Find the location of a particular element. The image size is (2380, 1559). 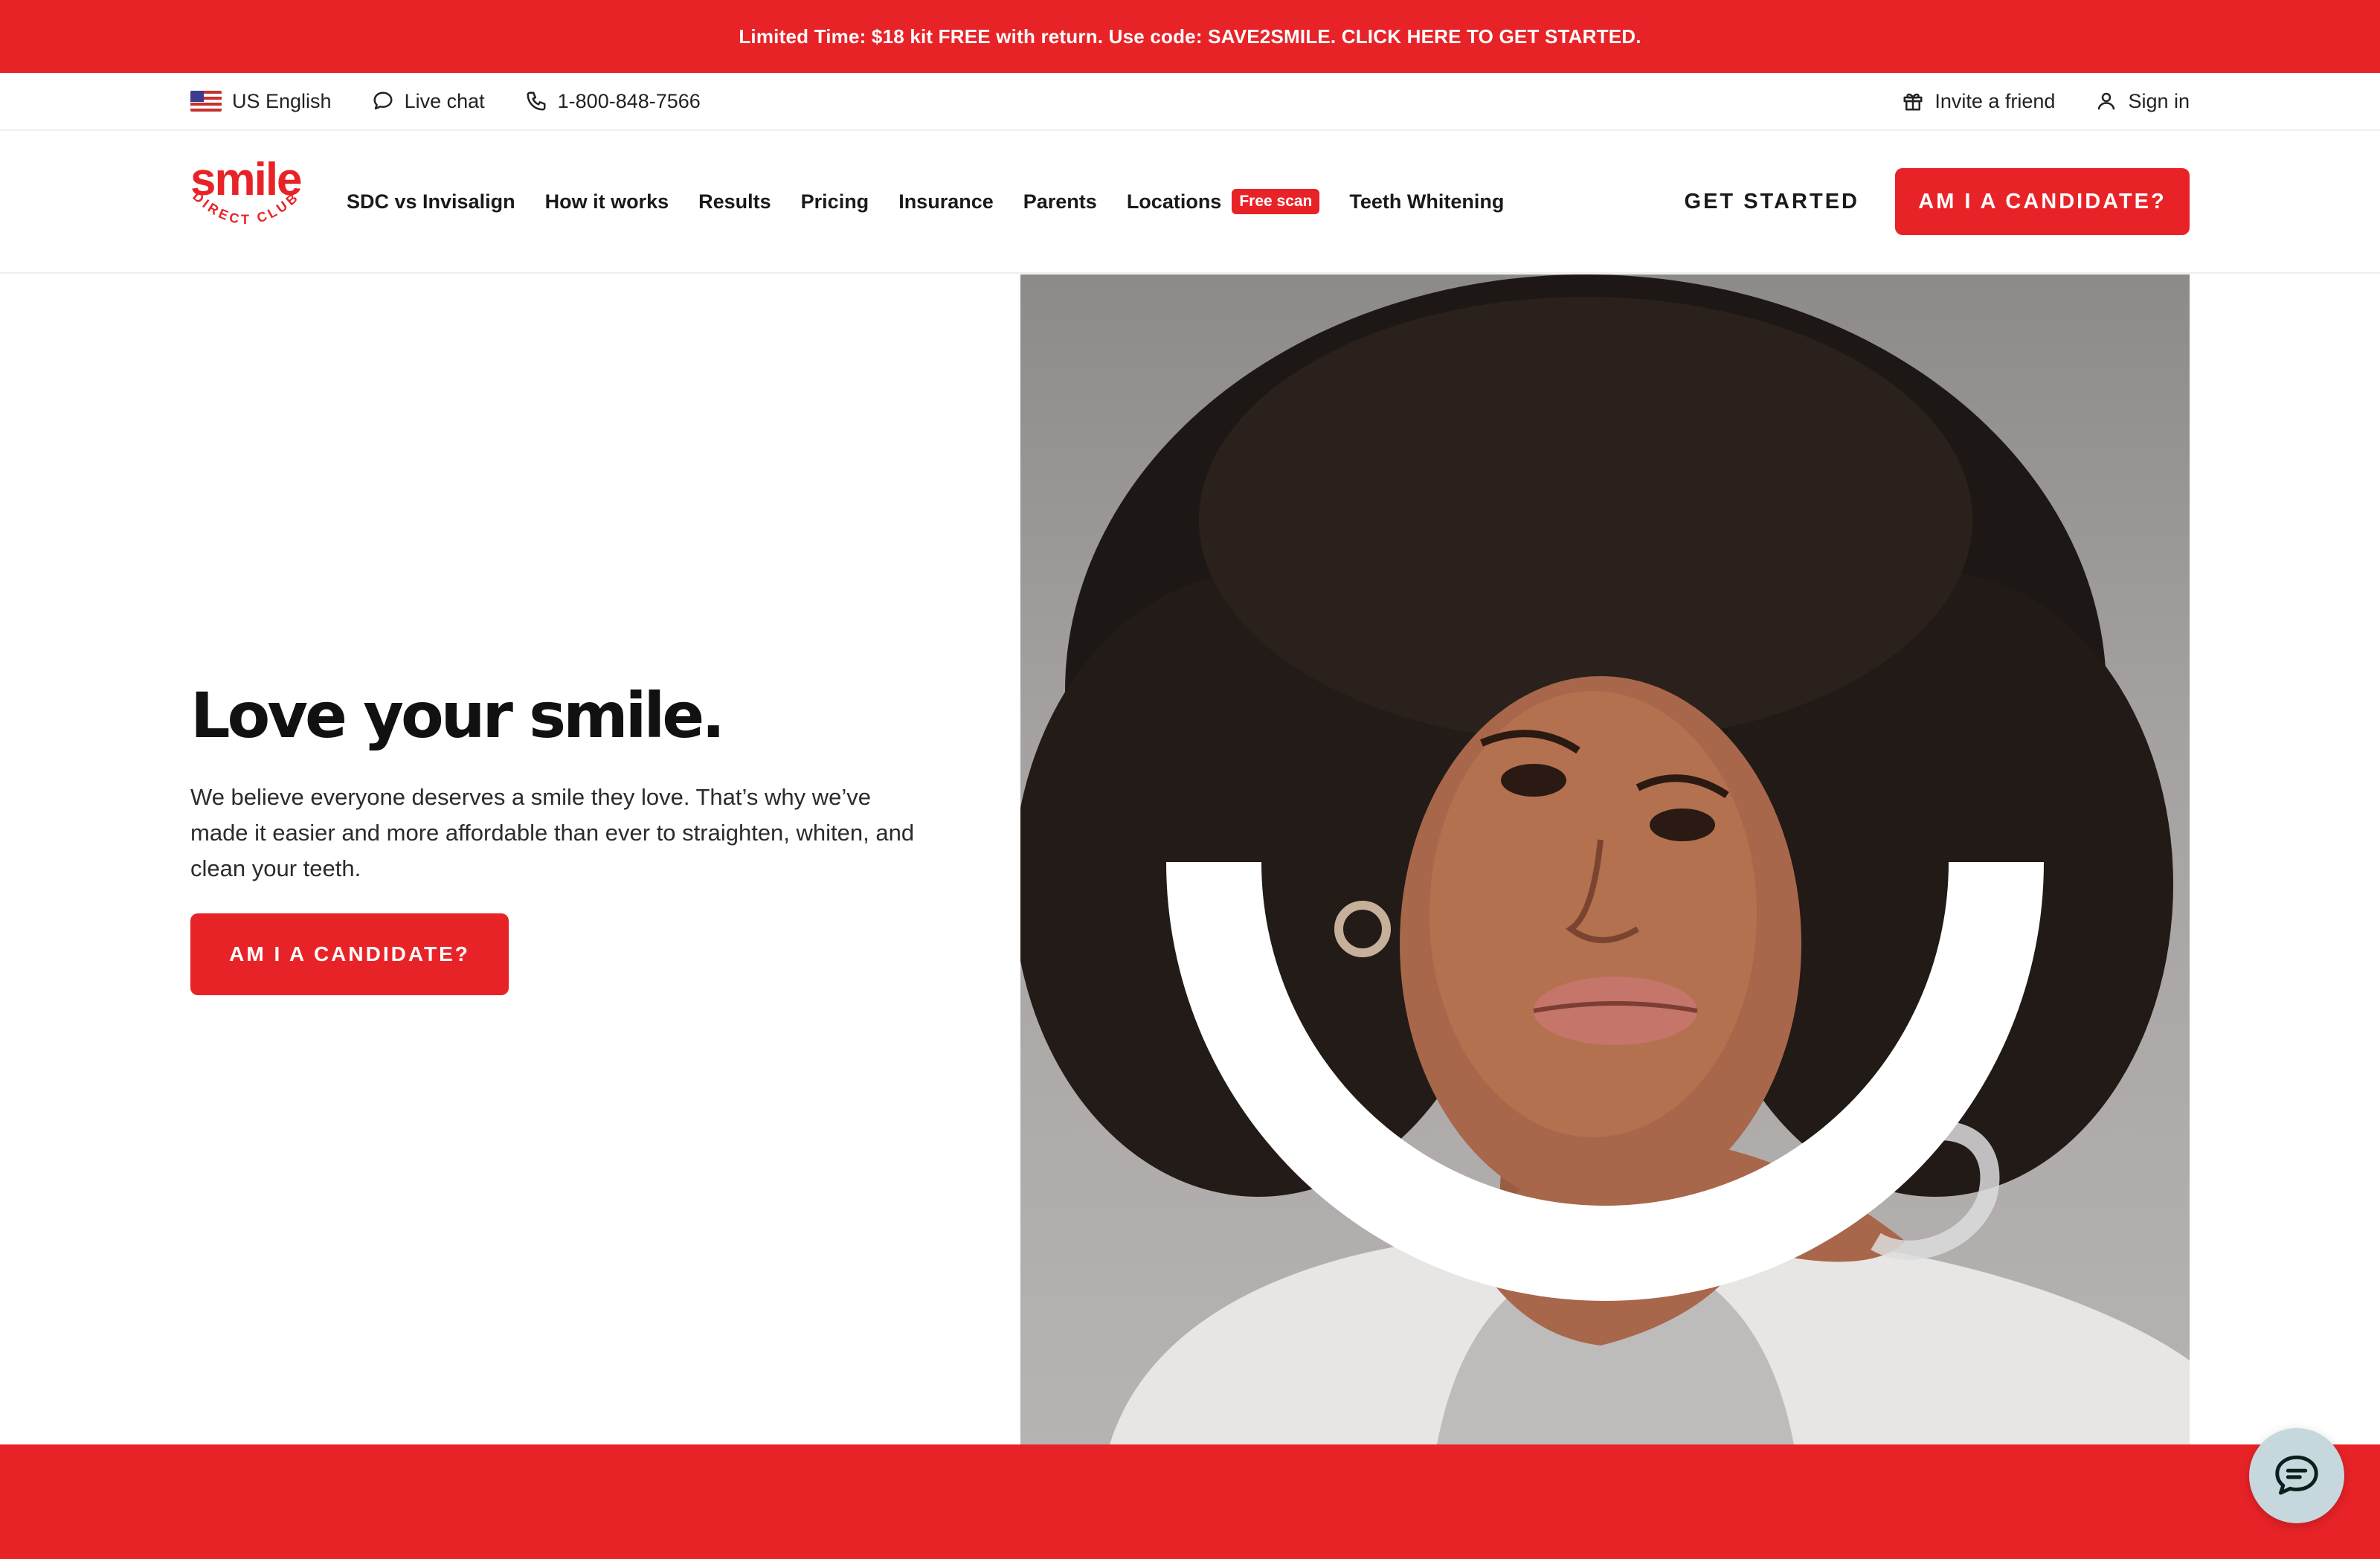

live-chat-link: Live chat is located at coordinates (429, 101).